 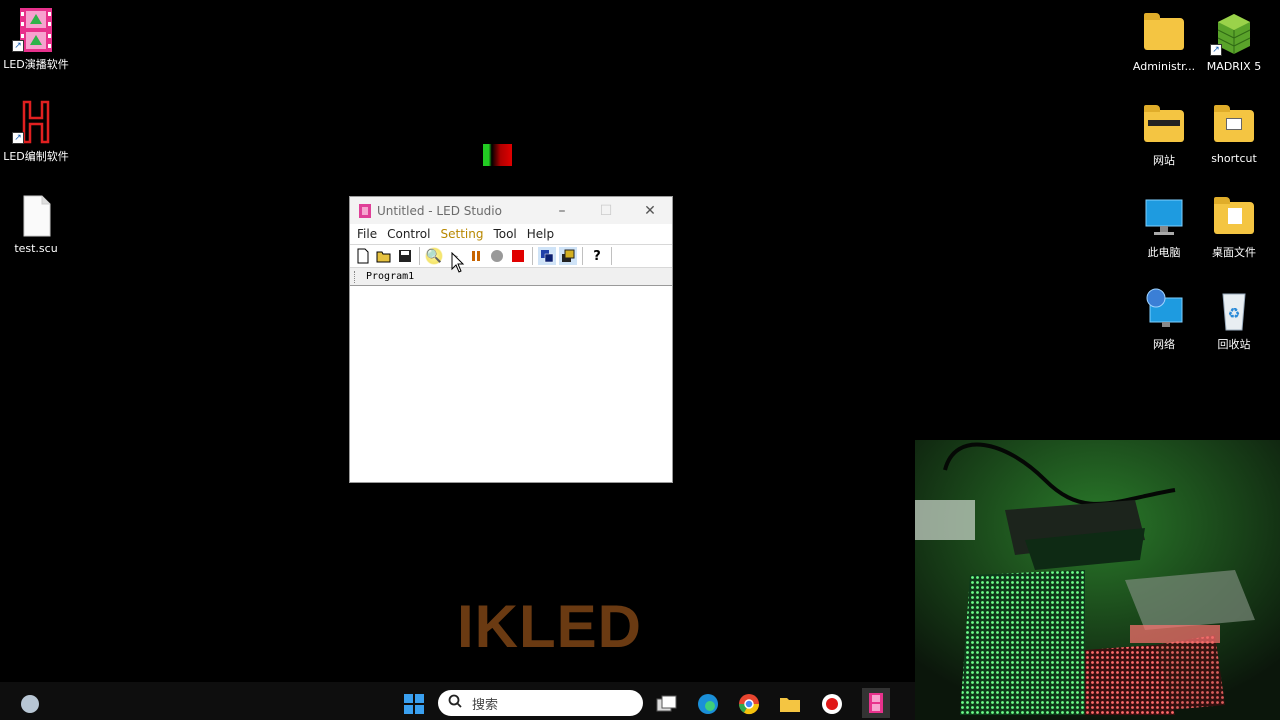 I want to click on desktop-icon-this-pc: 此电脑, so click(x=1164, y=228).